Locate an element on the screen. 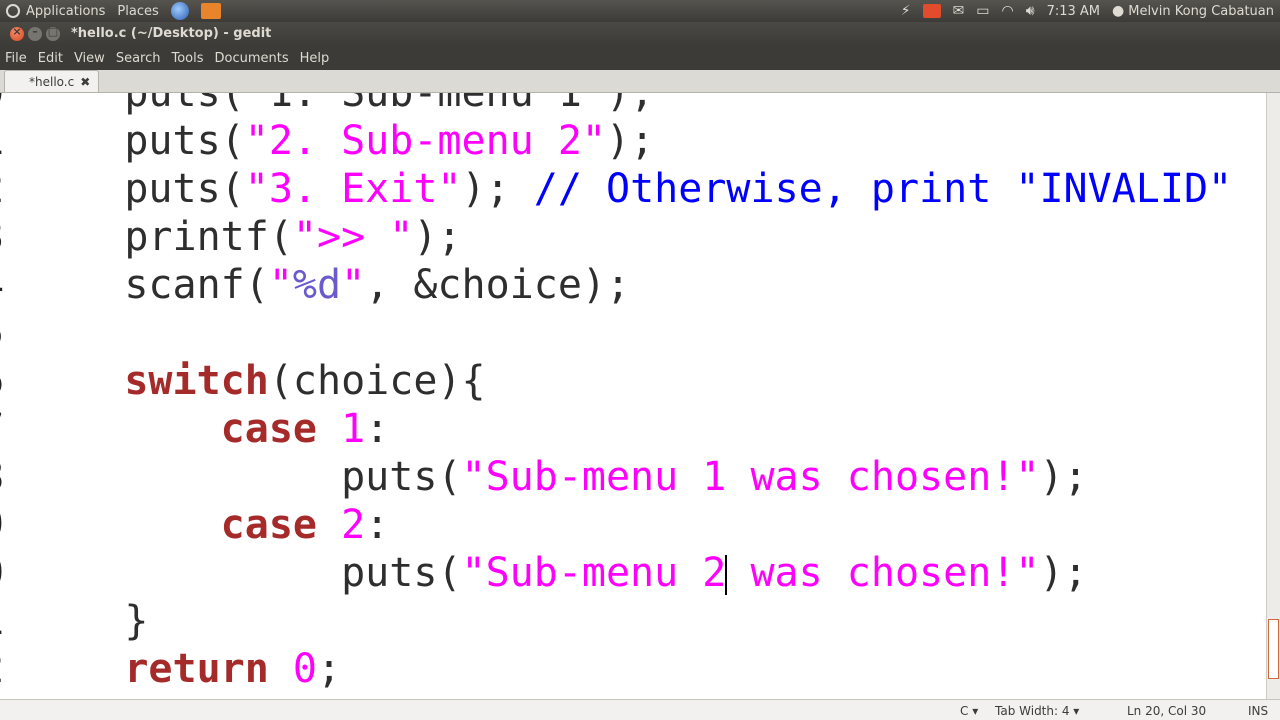  code-token: 2 is located at coordinates (353, 525).